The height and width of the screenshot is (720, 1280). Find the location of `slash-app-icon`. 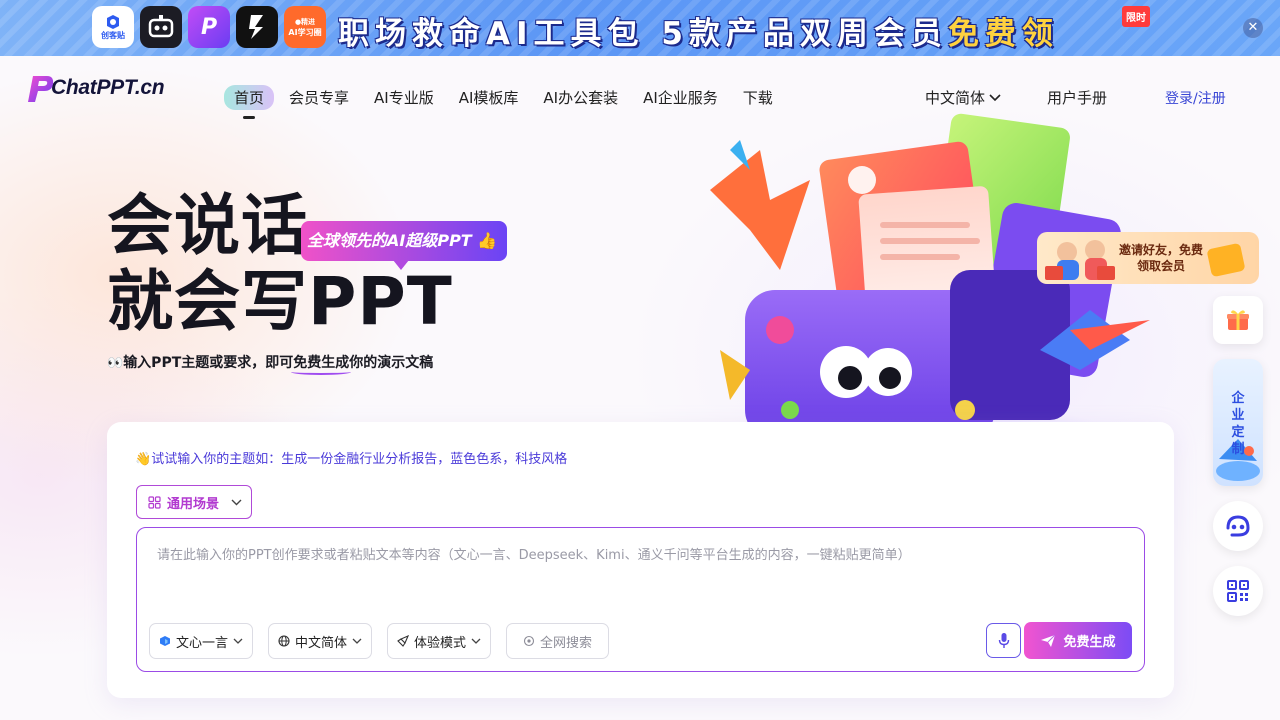

slash-app-icon is located at coordinates (257, 27).